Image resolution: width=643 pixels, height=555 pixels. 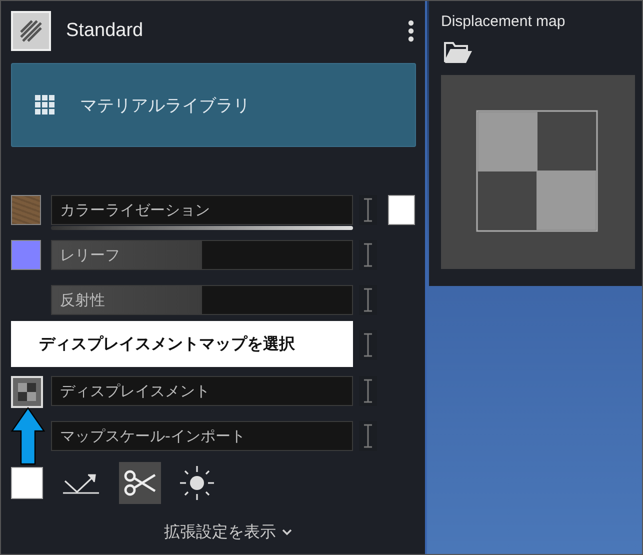 What do you see at coordinates (27, 392) in the screenshot?
I see `checker-swatch` at bounding box center [27, 392].